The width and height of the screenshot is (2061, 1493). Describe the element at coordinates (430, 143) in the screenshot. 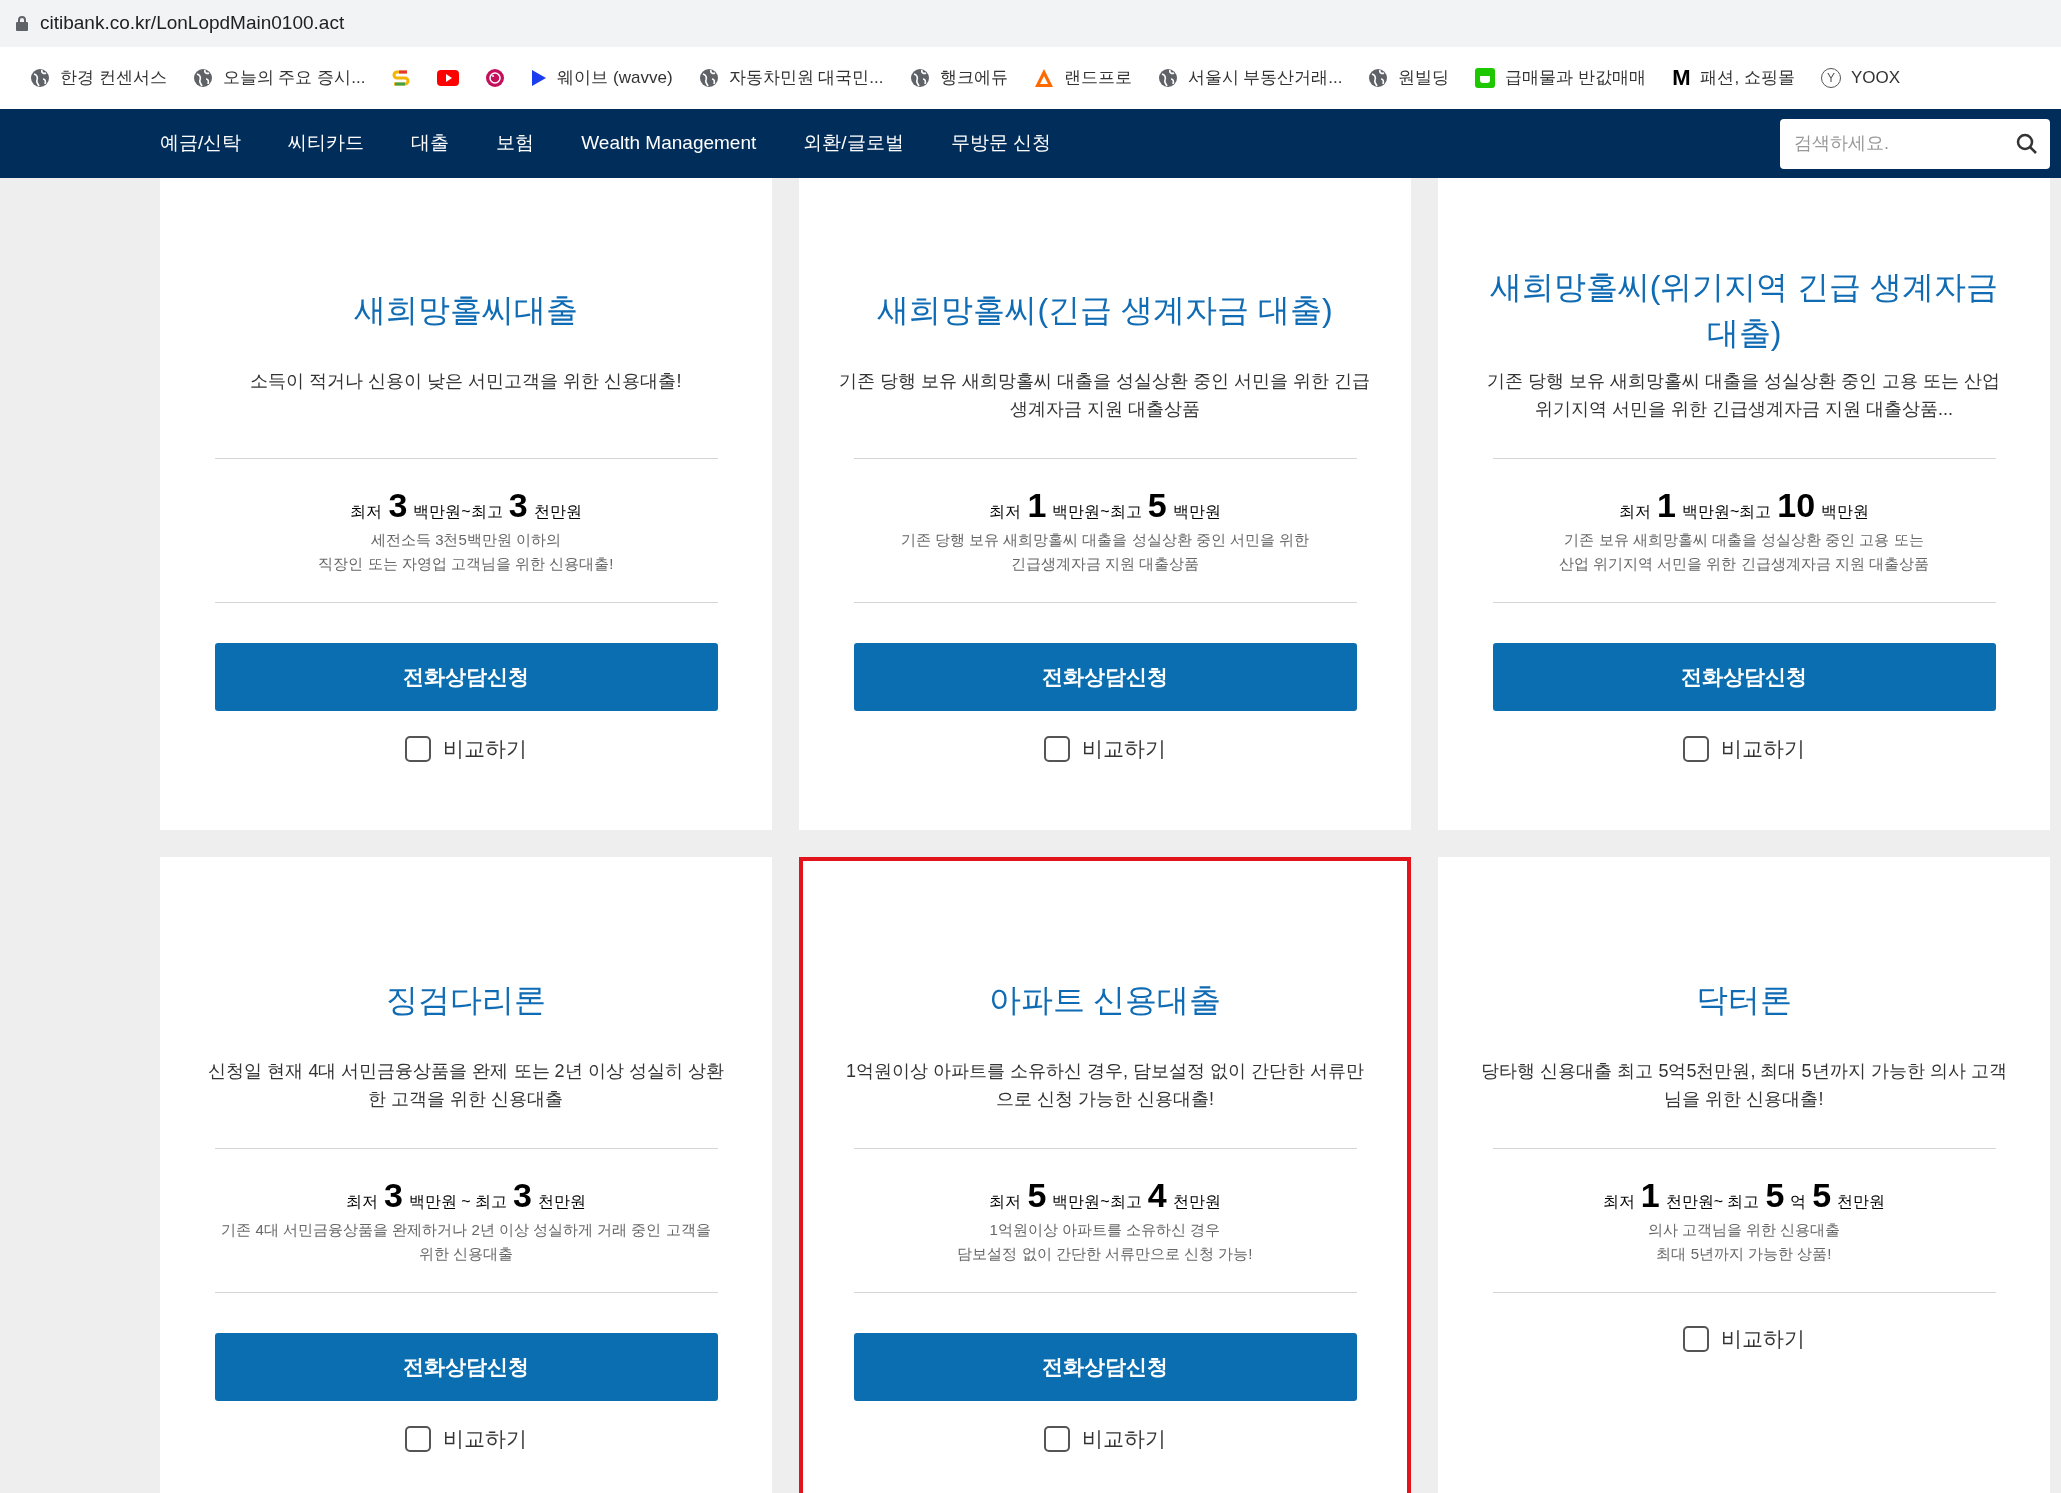

I see `nav-item: 대출` at that location.